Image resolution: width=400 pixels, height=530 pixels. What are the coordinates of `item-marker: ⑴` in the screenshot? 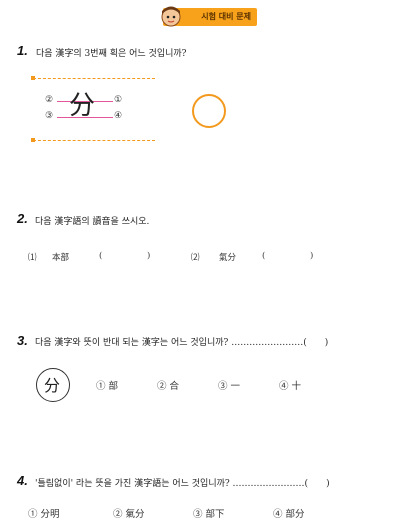 It's located at (32, 258).